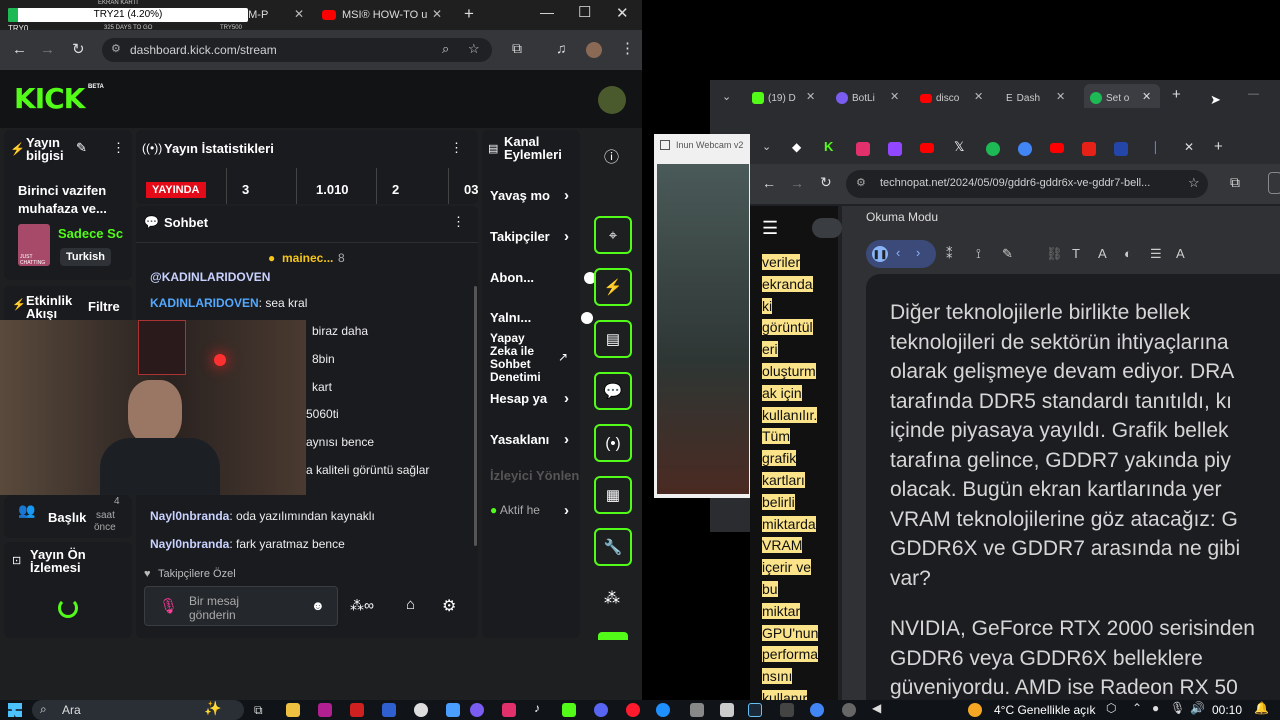  I want to click on tab-disco: disco, so click(949, 98).